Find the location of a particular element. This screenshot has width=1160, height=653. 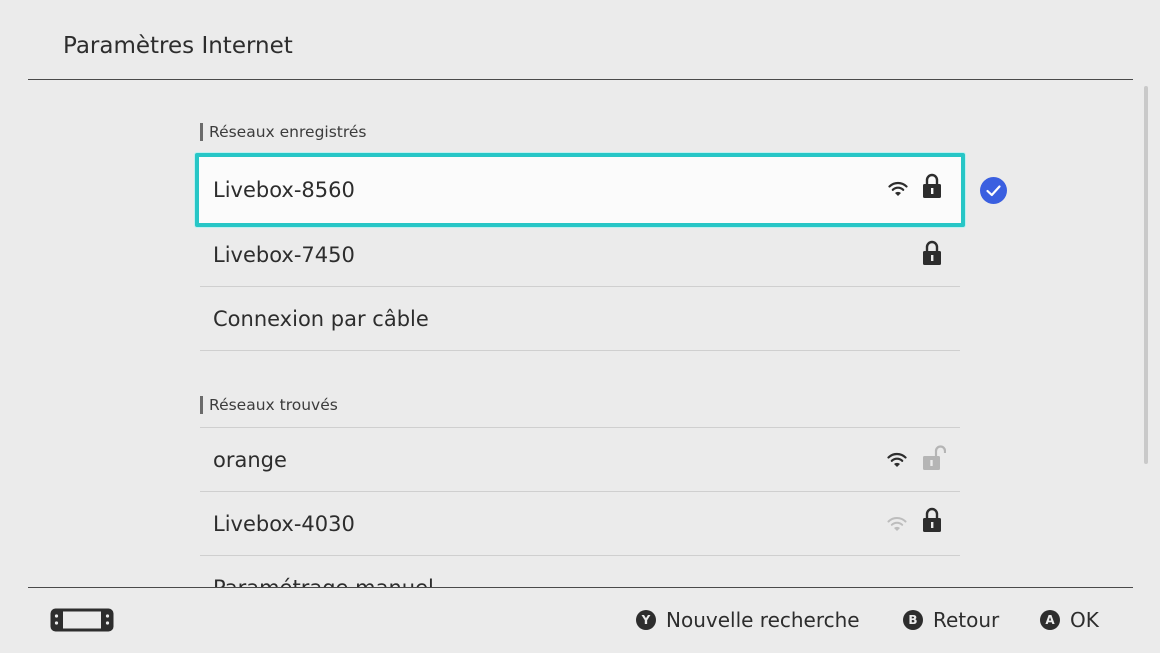

section-label-registered: Réseaux enregistrés is located at coordinates (283, 132).